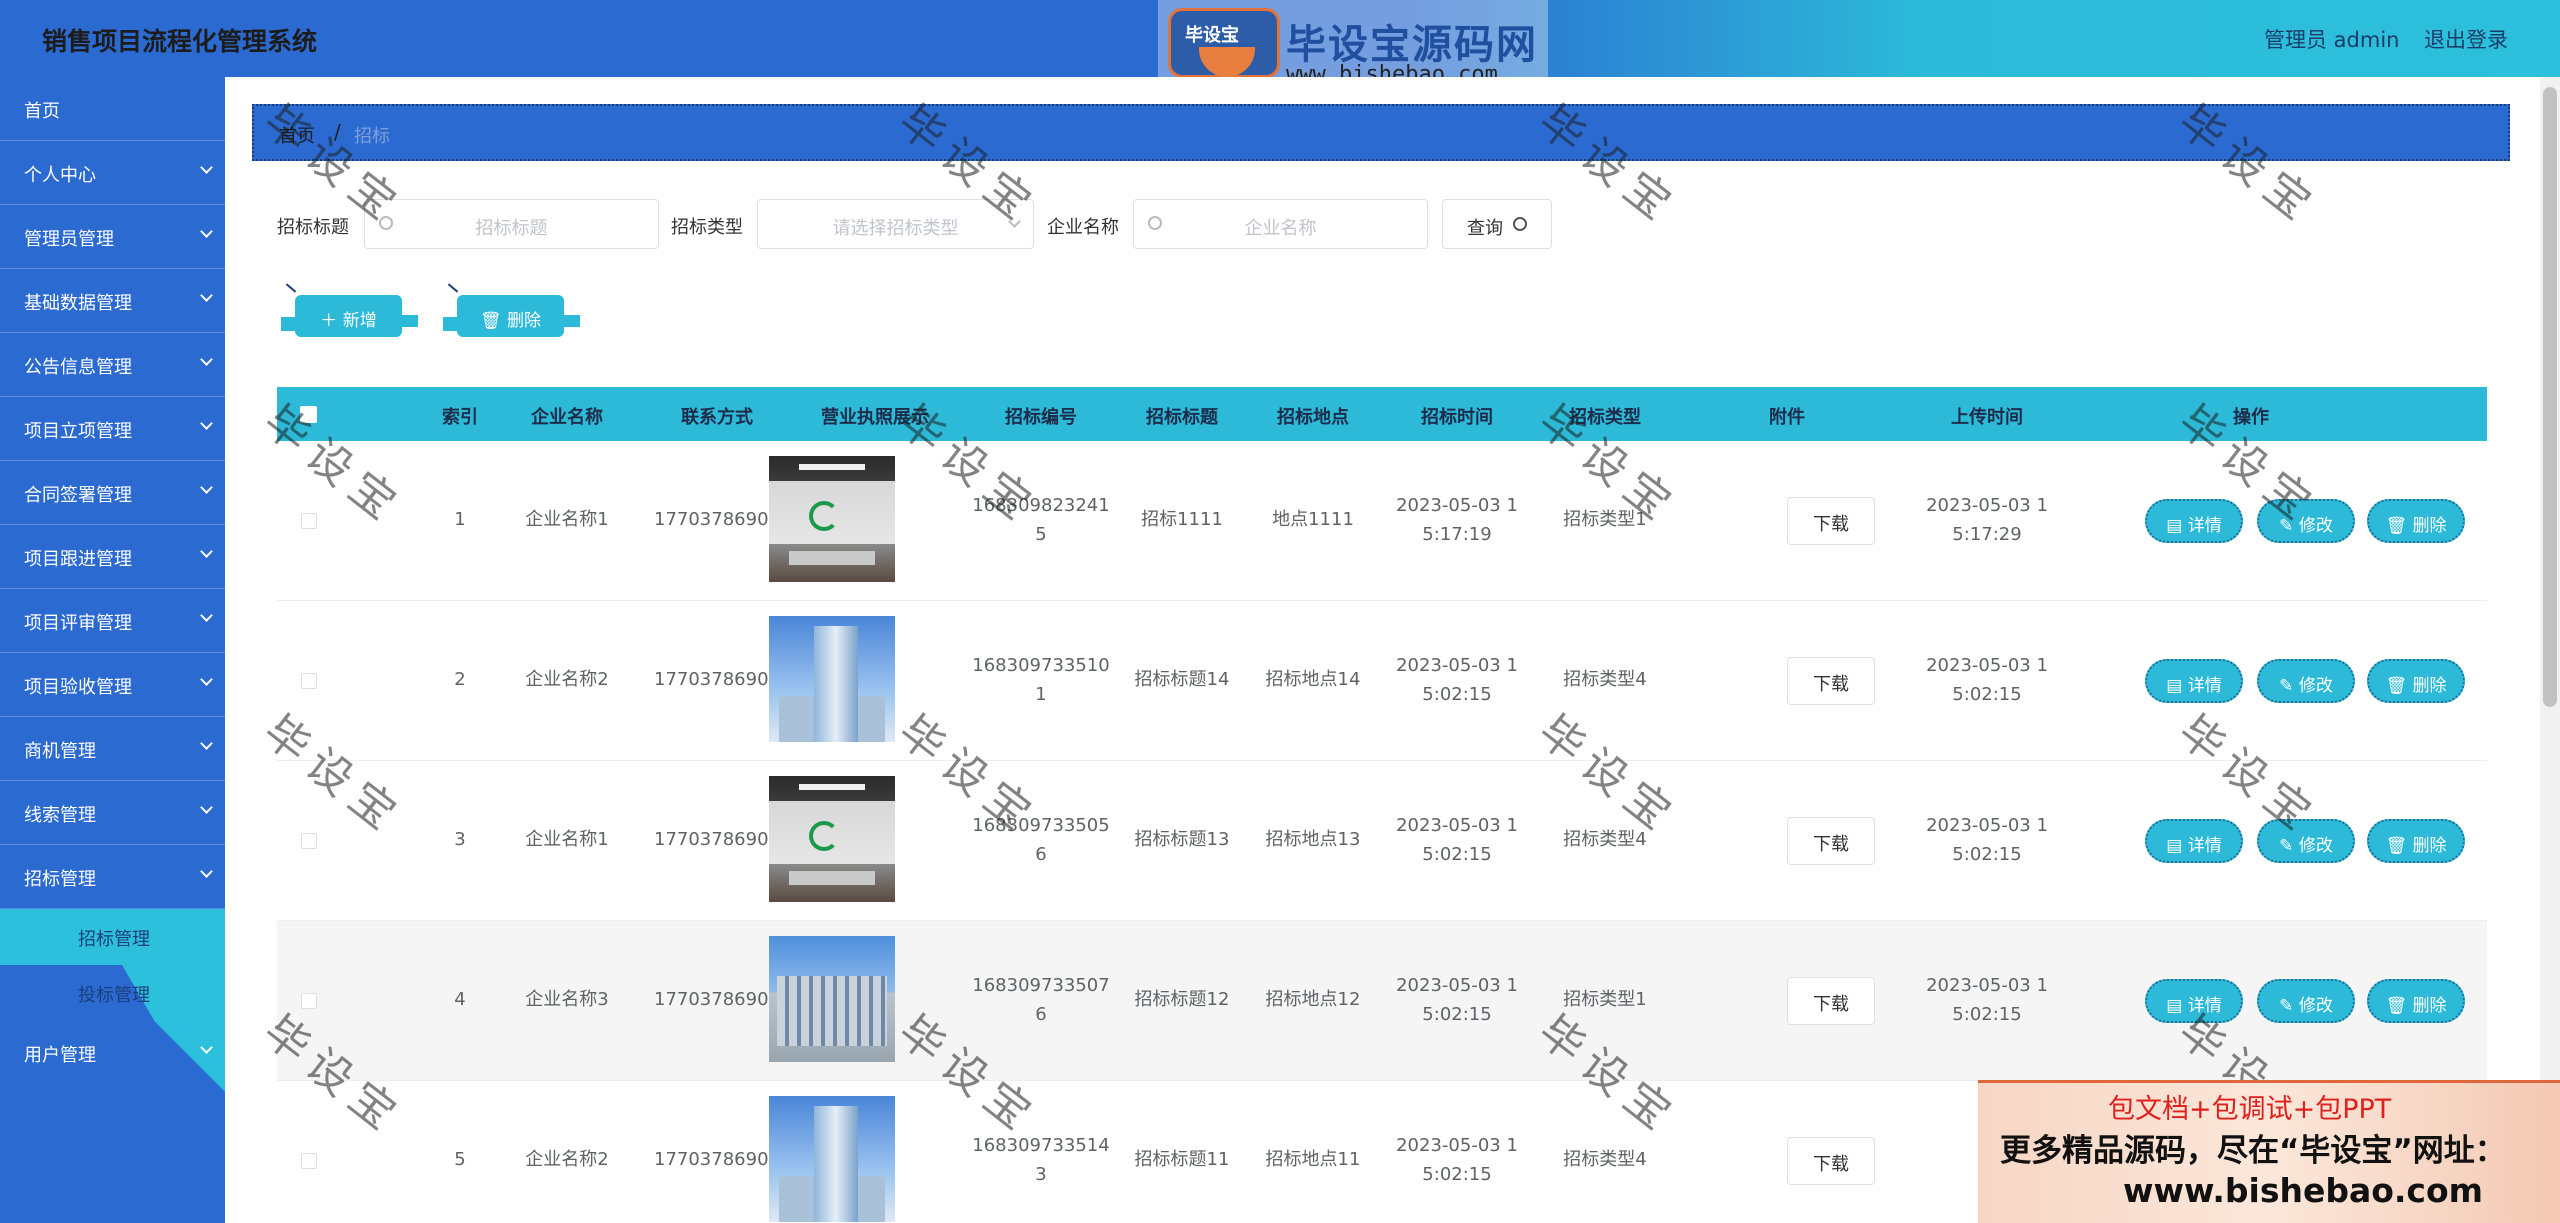 The image size is (2560, 1223). What do you see at coordinates (2550, 397) in the screenshot?
I see `scrollbar-thumb` at bounding box center [2550, 397].